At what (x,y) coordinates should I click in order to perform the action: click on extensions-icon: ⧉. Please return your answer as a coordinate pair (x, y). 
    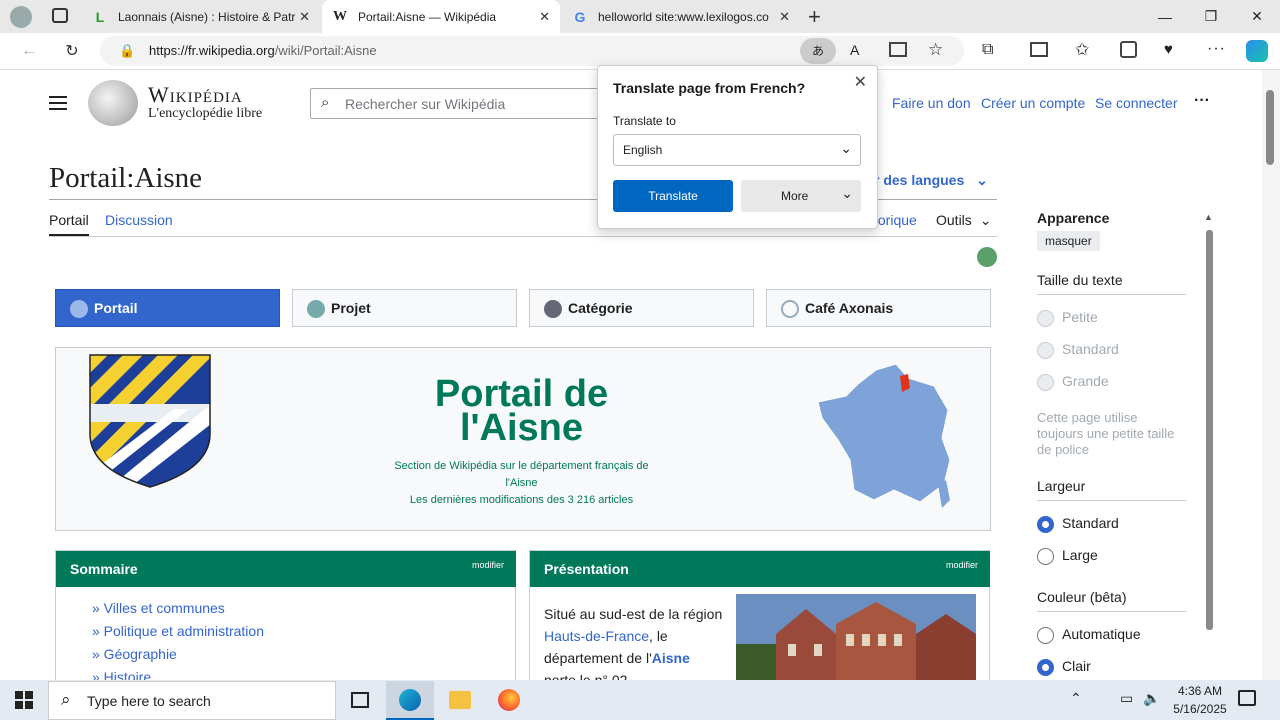
    Looking at the image, I should click on (987, 50).